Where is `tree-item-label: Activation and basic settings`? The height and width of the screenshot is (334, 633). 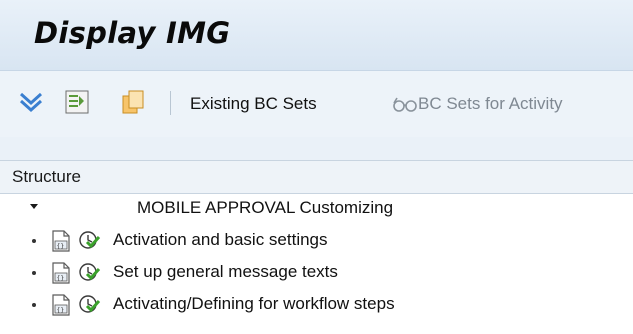
tree-item-label: Activation and basic settings is located at coordinates (220, 240).